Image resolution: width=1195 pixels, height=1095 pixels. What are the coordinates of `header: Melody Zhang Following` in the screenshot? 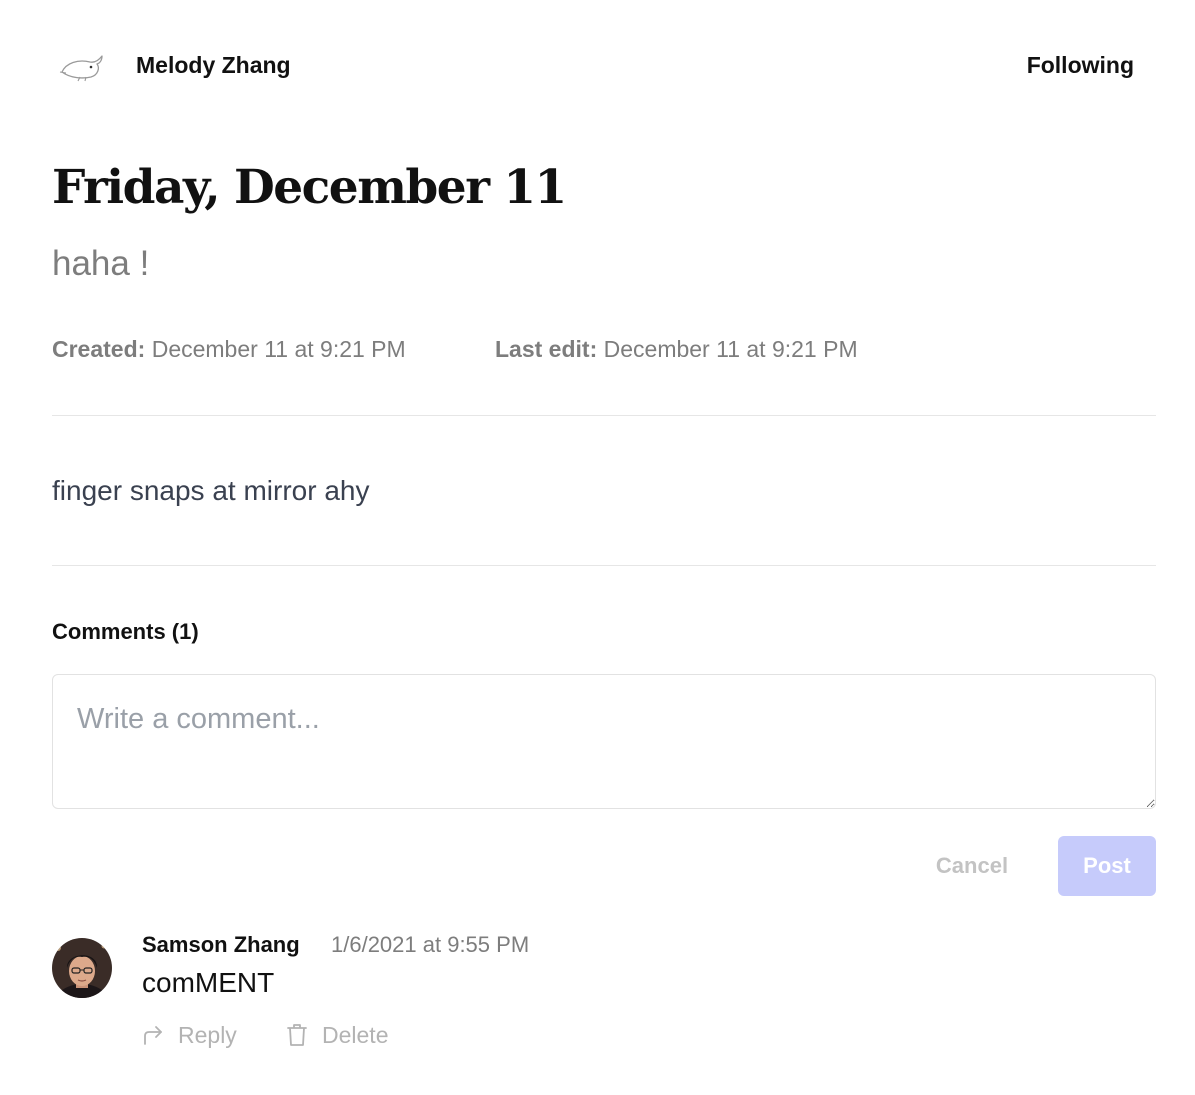 It's located at (593, 66).